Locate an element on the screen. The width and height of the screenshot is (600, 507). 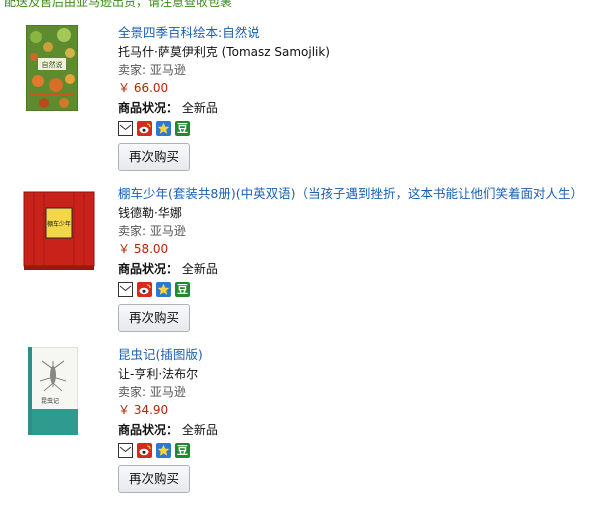
book-cover: 昆虫记 is located at coordinates (53, 392).